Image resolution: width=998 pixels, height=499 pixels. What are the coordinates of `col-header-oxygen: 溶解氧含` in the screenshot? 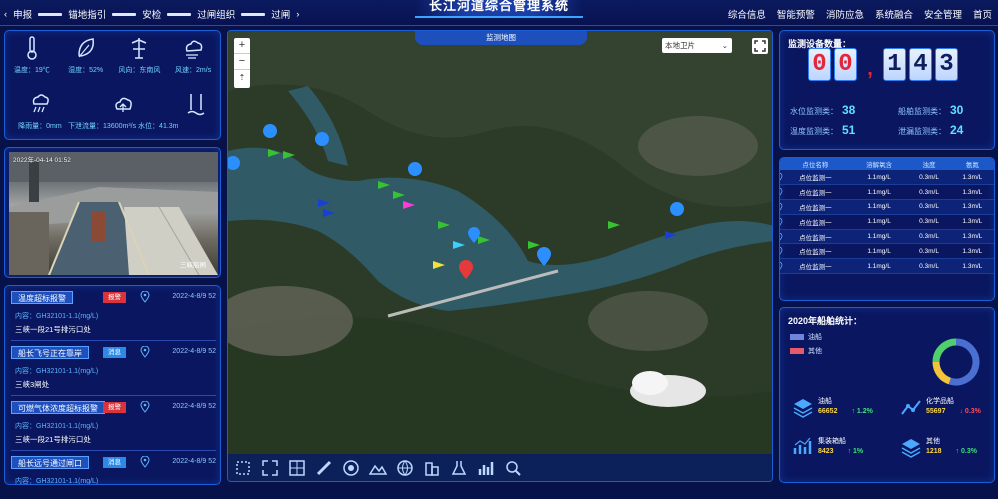 It's located at (879, 164).